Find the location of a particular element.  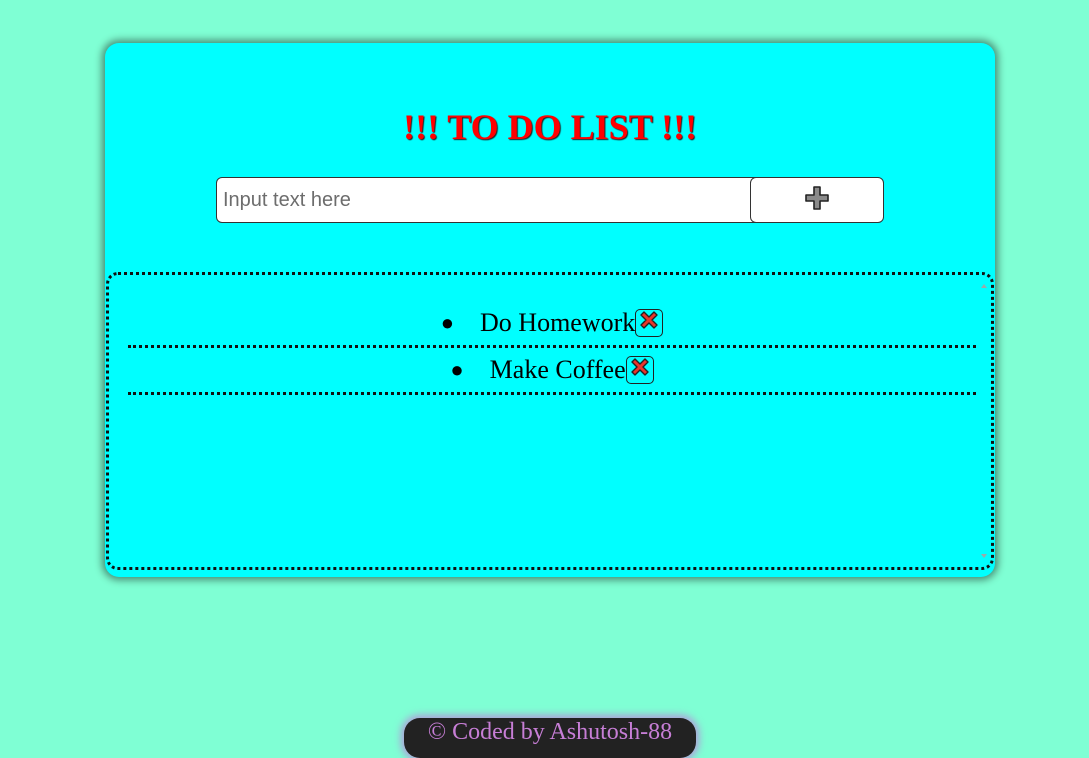

plus-icon is located at coordinates (817, 200).